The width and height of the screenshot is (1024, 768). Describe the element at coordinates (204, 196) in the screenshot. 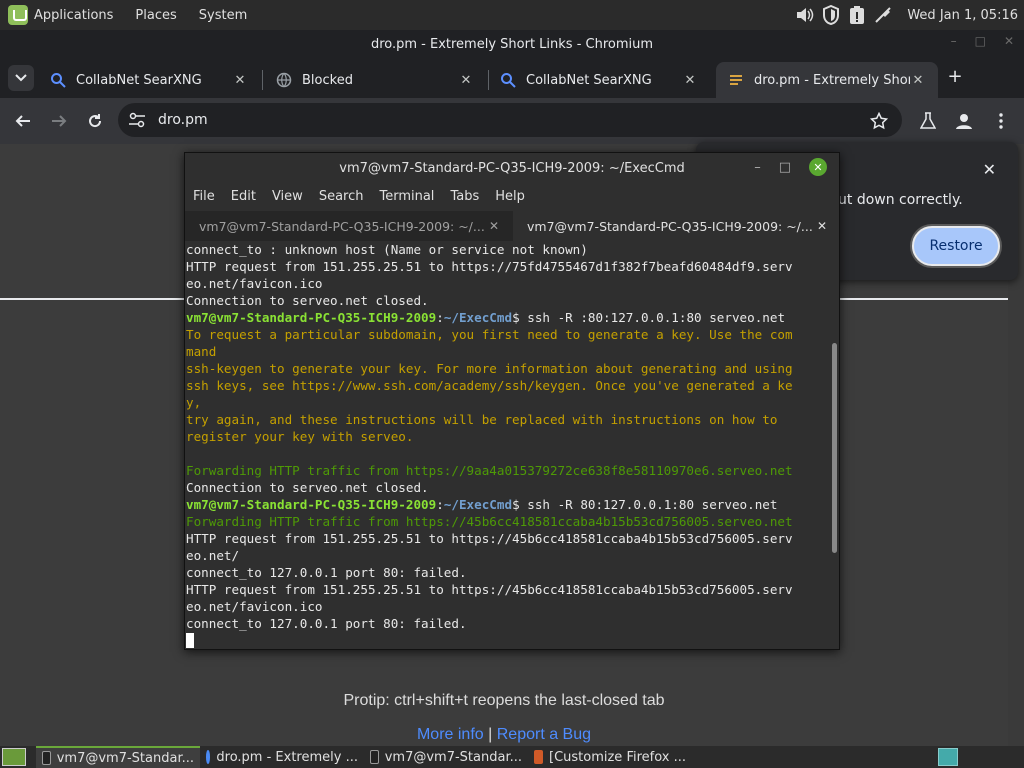

I see `menu-file: File` at that location.